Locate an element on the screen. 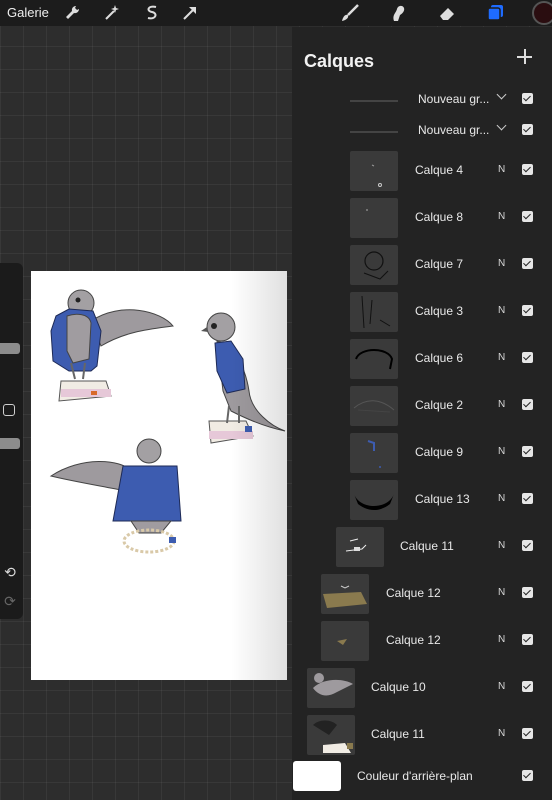  layer-row: Calque 2 N is located at coordinates (422, 406).